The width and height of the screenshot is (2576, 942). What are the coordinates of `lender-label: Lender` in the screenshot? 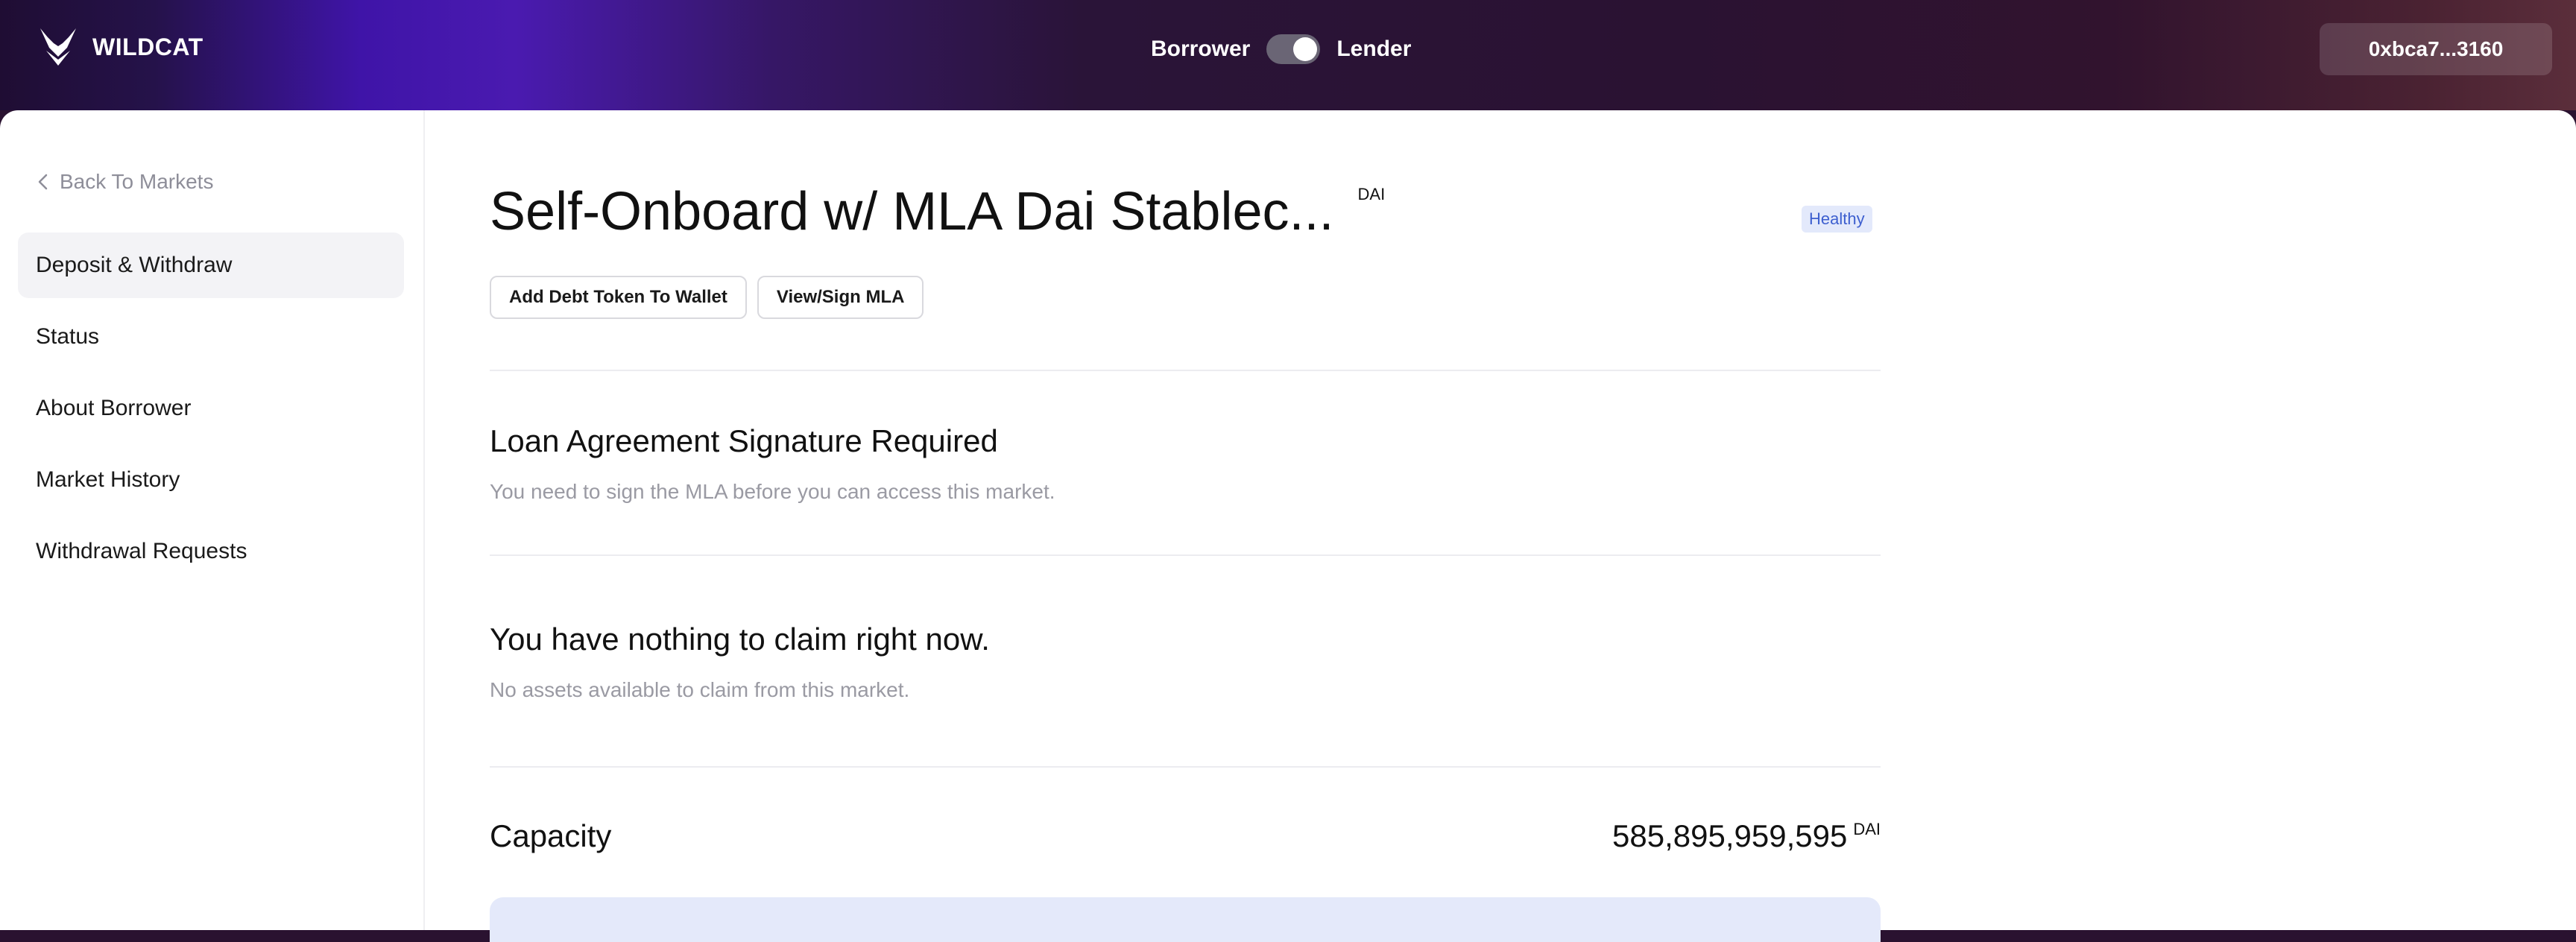 It's located at (1373, 49).